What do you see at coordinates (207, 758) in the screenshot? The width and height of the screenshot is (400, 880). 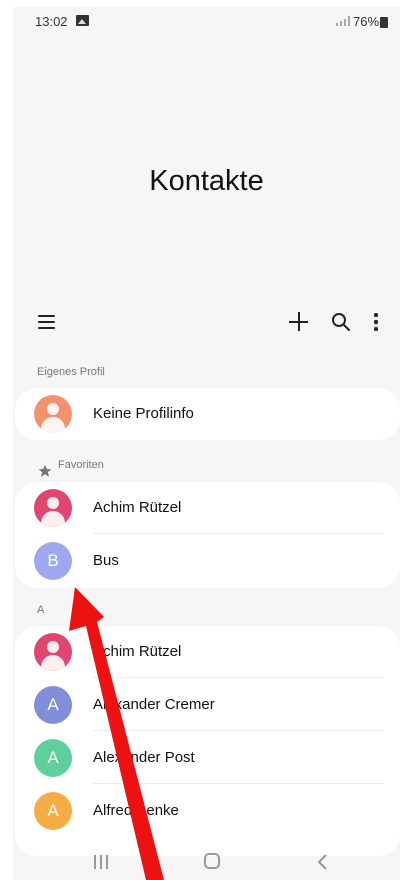 I see `list-item: A Alexander Post` at bounding box center [207, 758].